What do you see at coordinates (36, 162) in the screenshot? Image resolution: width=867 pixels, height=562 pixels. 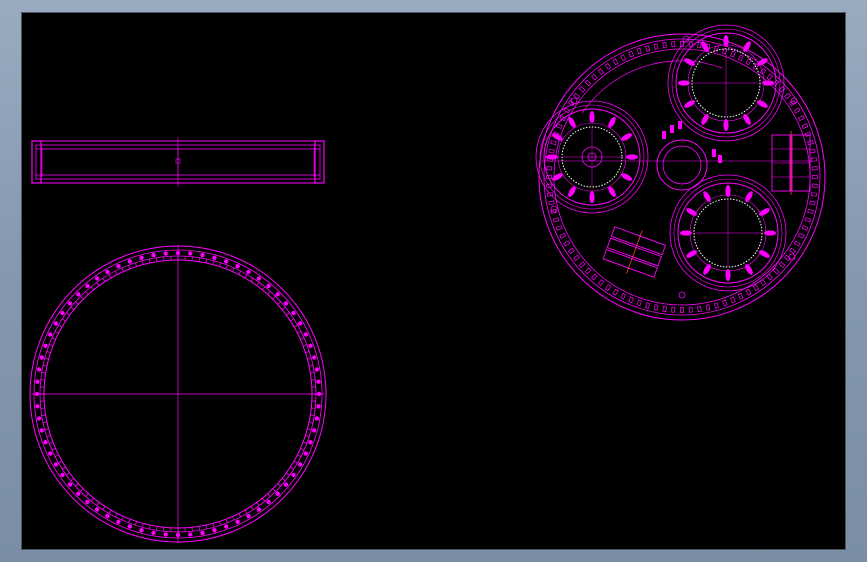 I see `side-view-left-cap` at bounding box center [36, 162].